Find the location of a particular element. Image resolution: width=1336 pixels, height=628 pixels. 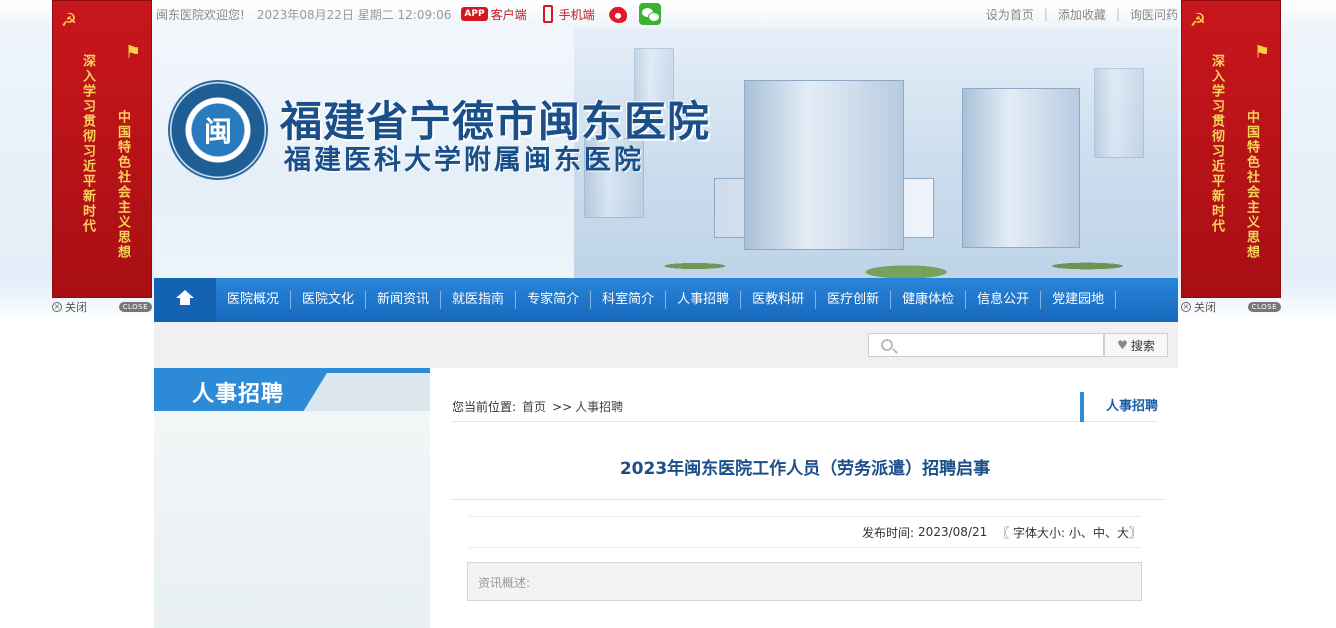

breadcrumb-label: 您当前位置: is located at coordinates (484, 407).